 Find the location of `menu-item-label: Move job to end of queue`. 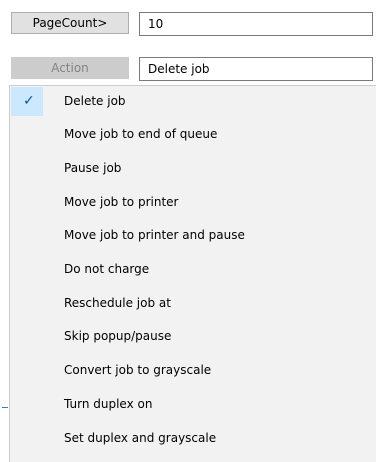

menu-item-label: Move job to end of queue is located at coordinates (141, 134).